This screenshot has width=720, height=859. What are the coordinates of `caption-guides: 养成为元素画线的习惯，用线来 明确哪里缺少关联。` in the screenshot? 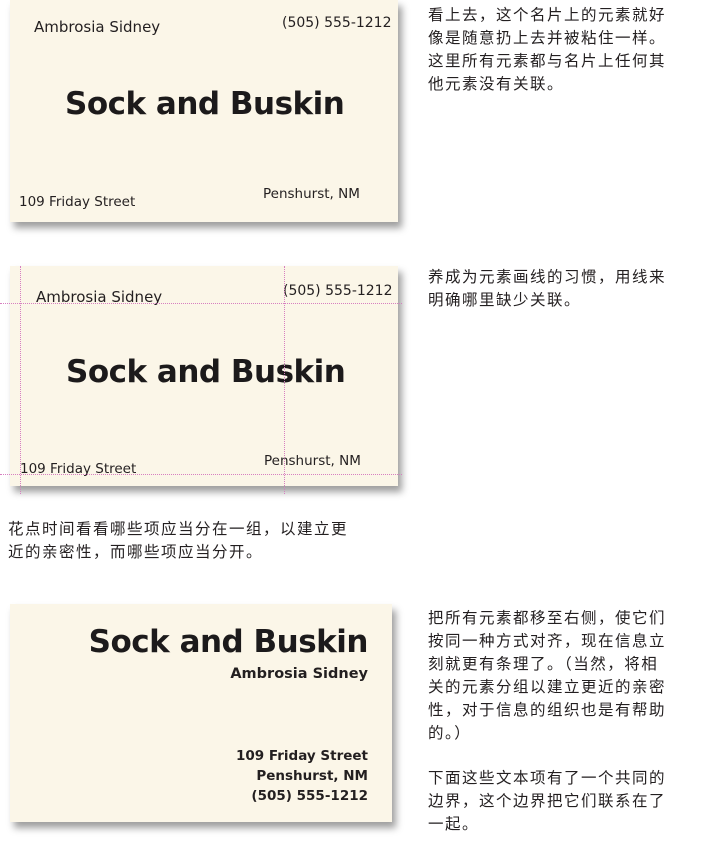 It's located at (573, 289).